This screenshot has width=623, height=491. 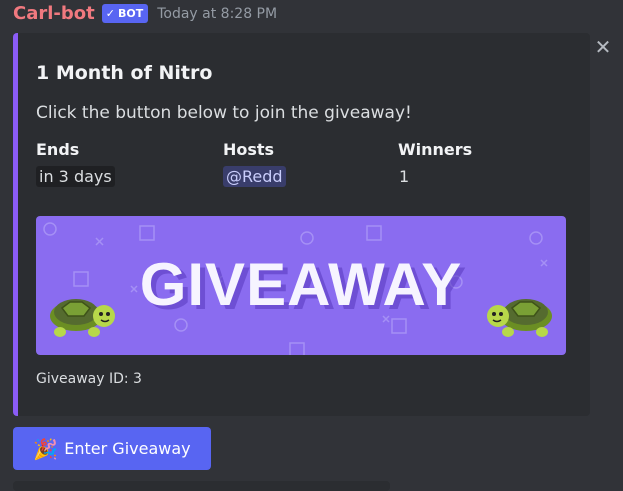 What do you see at coordinates (404, 176) in the screenshot?
I see `field-value-winners: 1` at bounding box center [404, 176].